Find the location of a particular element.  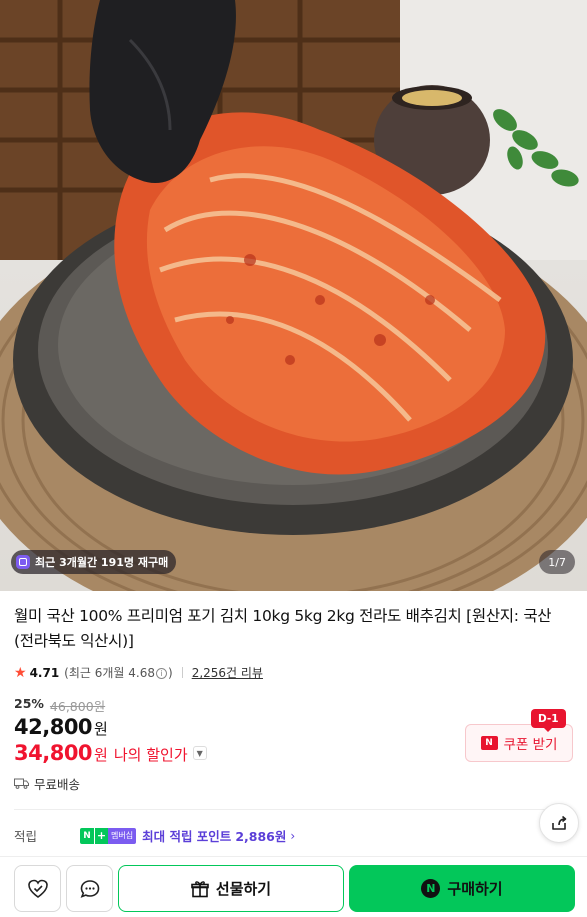

share-icon is located at coordinates (559, 822).